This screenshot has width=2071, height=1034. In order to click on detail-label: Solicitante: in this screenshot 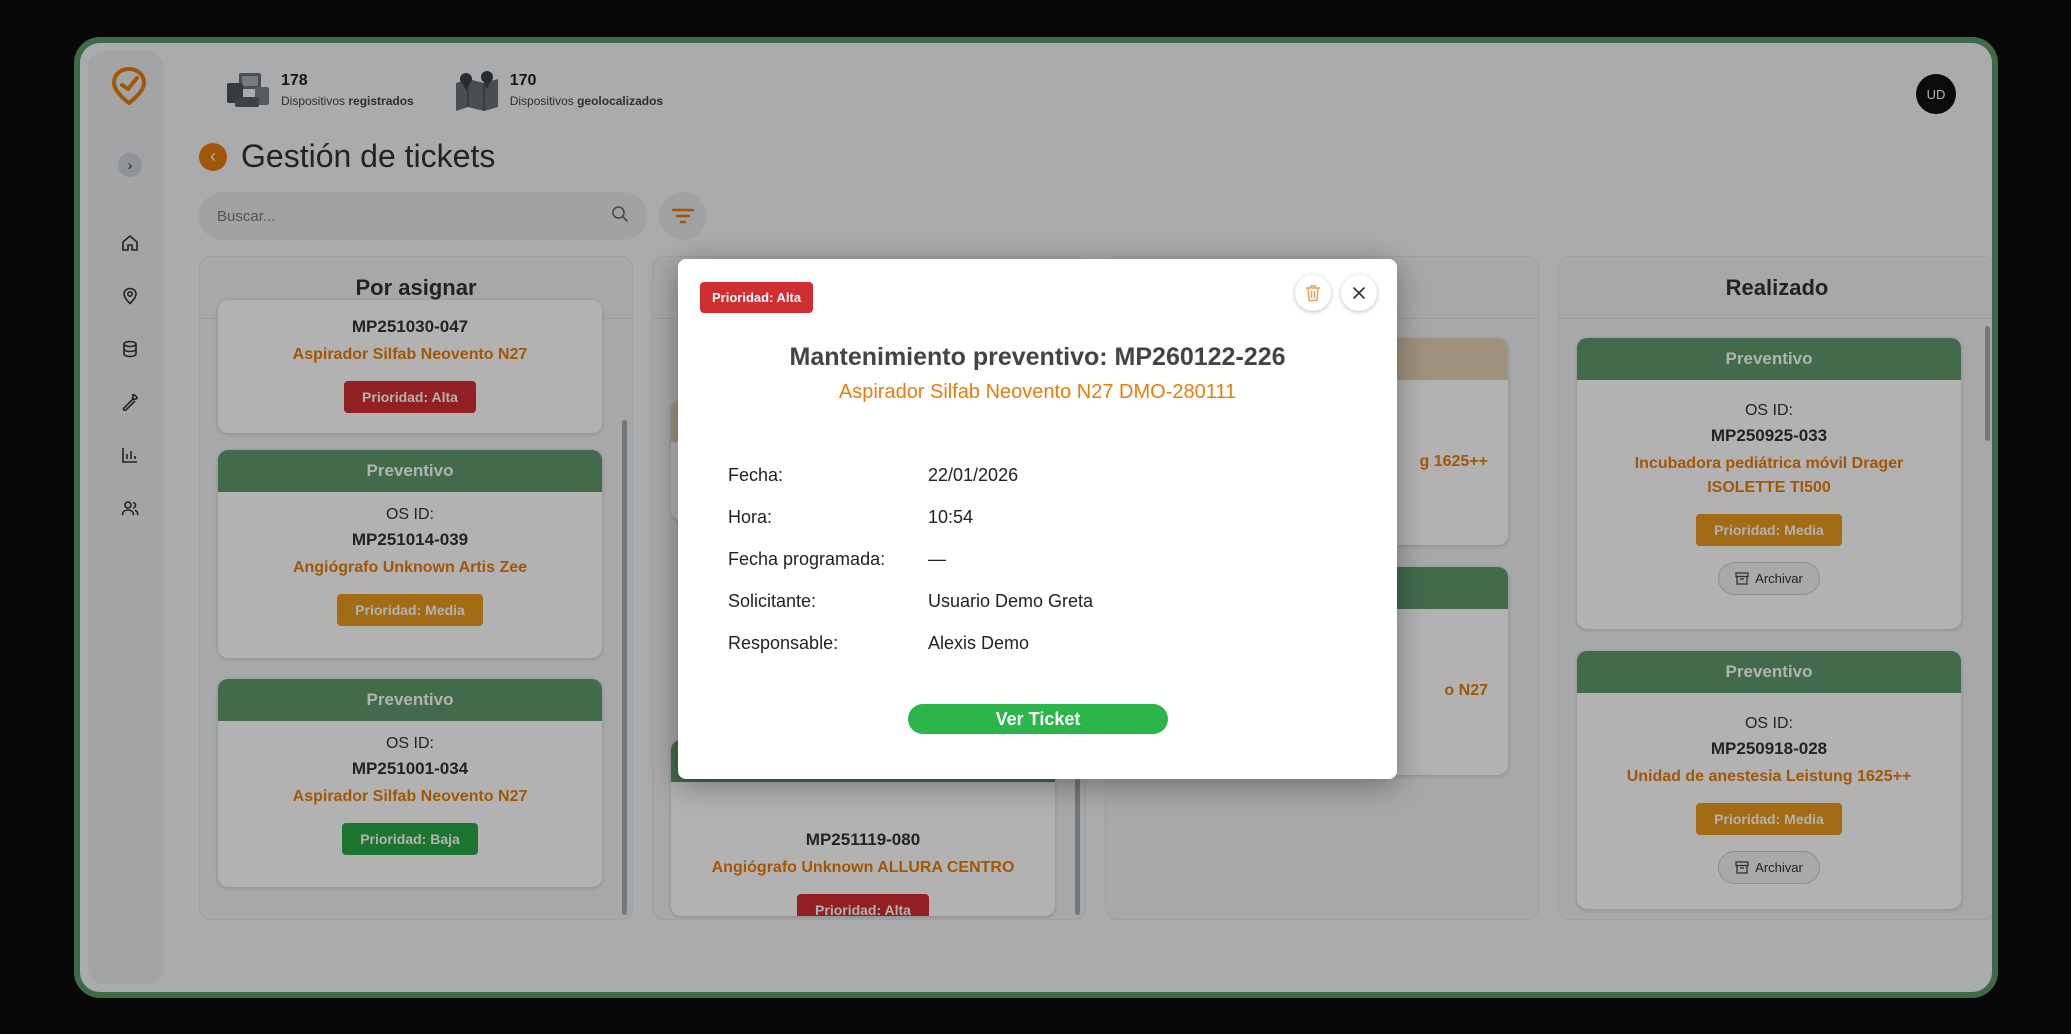, I will do `click(772, 601)`.